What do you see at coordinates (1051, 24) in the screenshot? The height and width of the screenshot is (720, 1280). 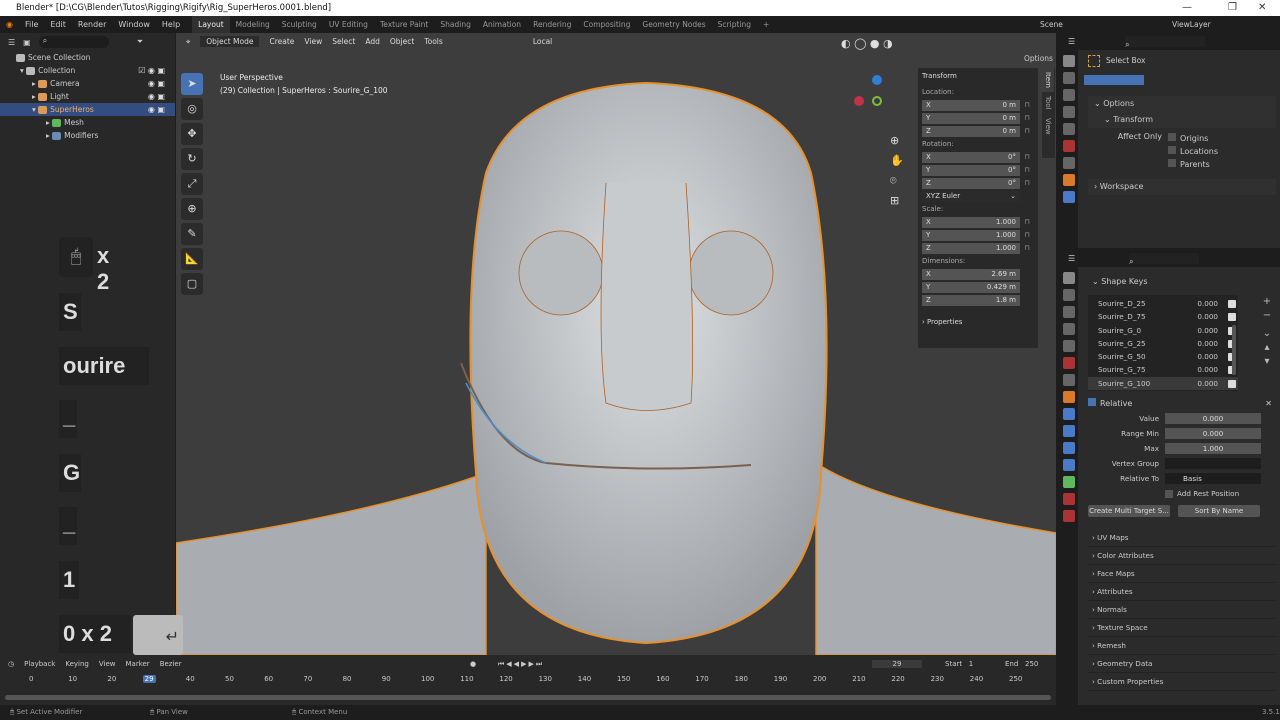 I see `scene-selector: Scene` at bounding box center [1051, 24].